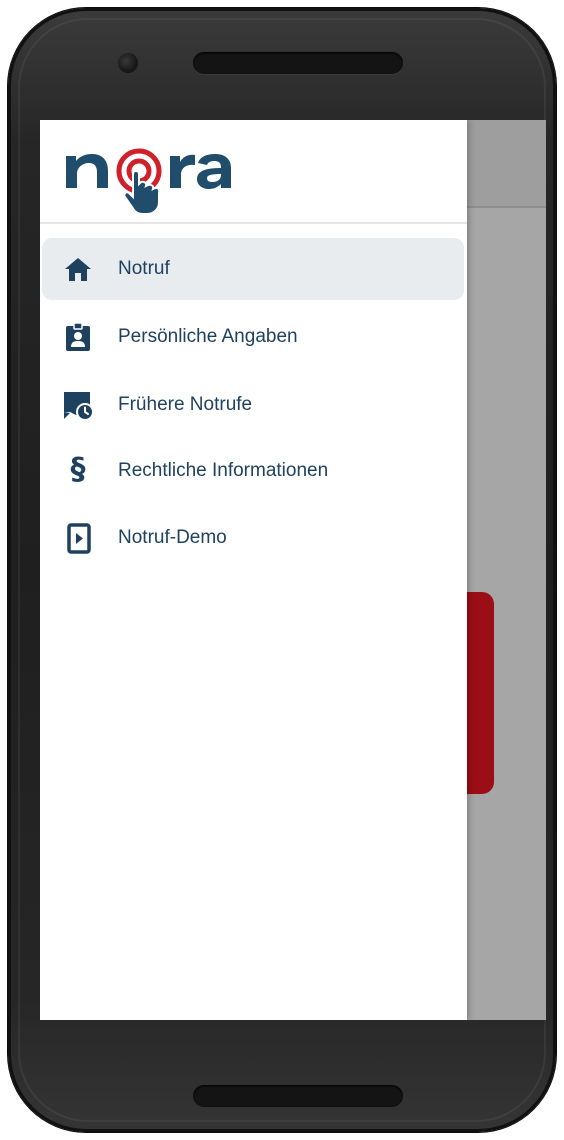 The image size is (564, 1140). I want to click on nav-item-label: Rechtliche Informationen, so click(223, 470).